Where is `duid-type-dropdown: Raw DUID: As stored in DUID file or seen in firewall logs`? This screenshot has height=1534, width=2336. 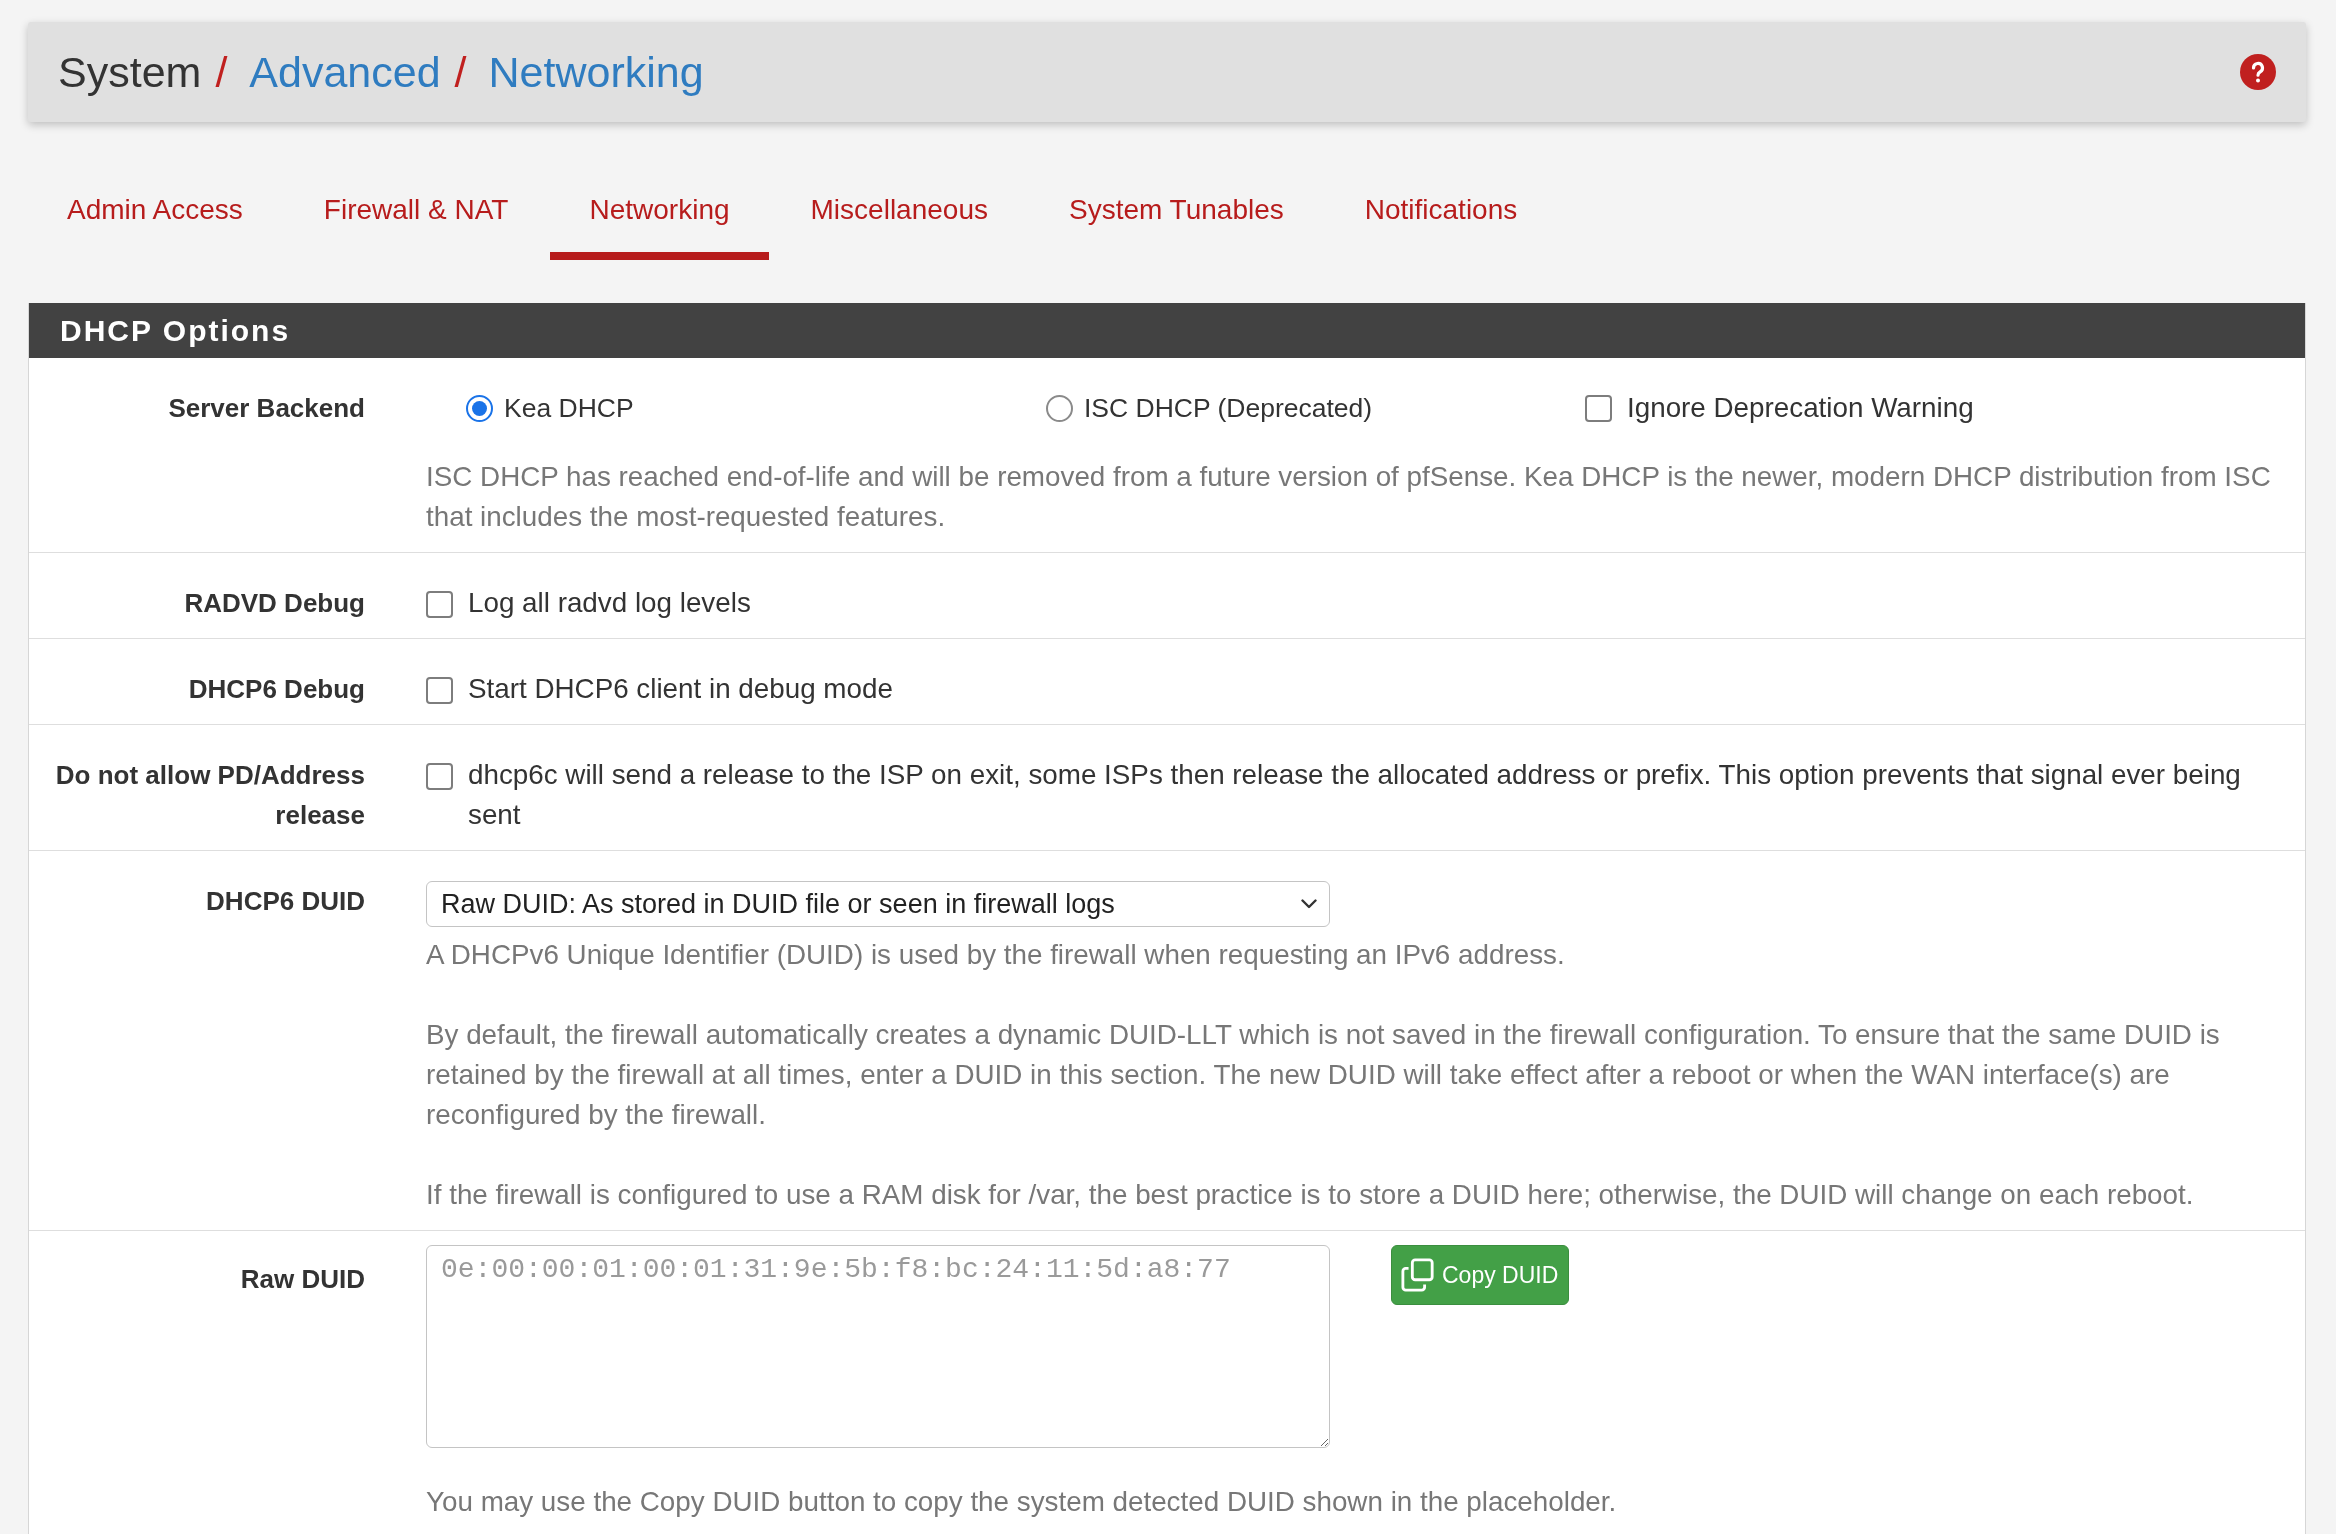
duid-type-dropdown: Raw DUID: As stored in DUID file or seen in firewall logs is located at coordinates (878, 904).